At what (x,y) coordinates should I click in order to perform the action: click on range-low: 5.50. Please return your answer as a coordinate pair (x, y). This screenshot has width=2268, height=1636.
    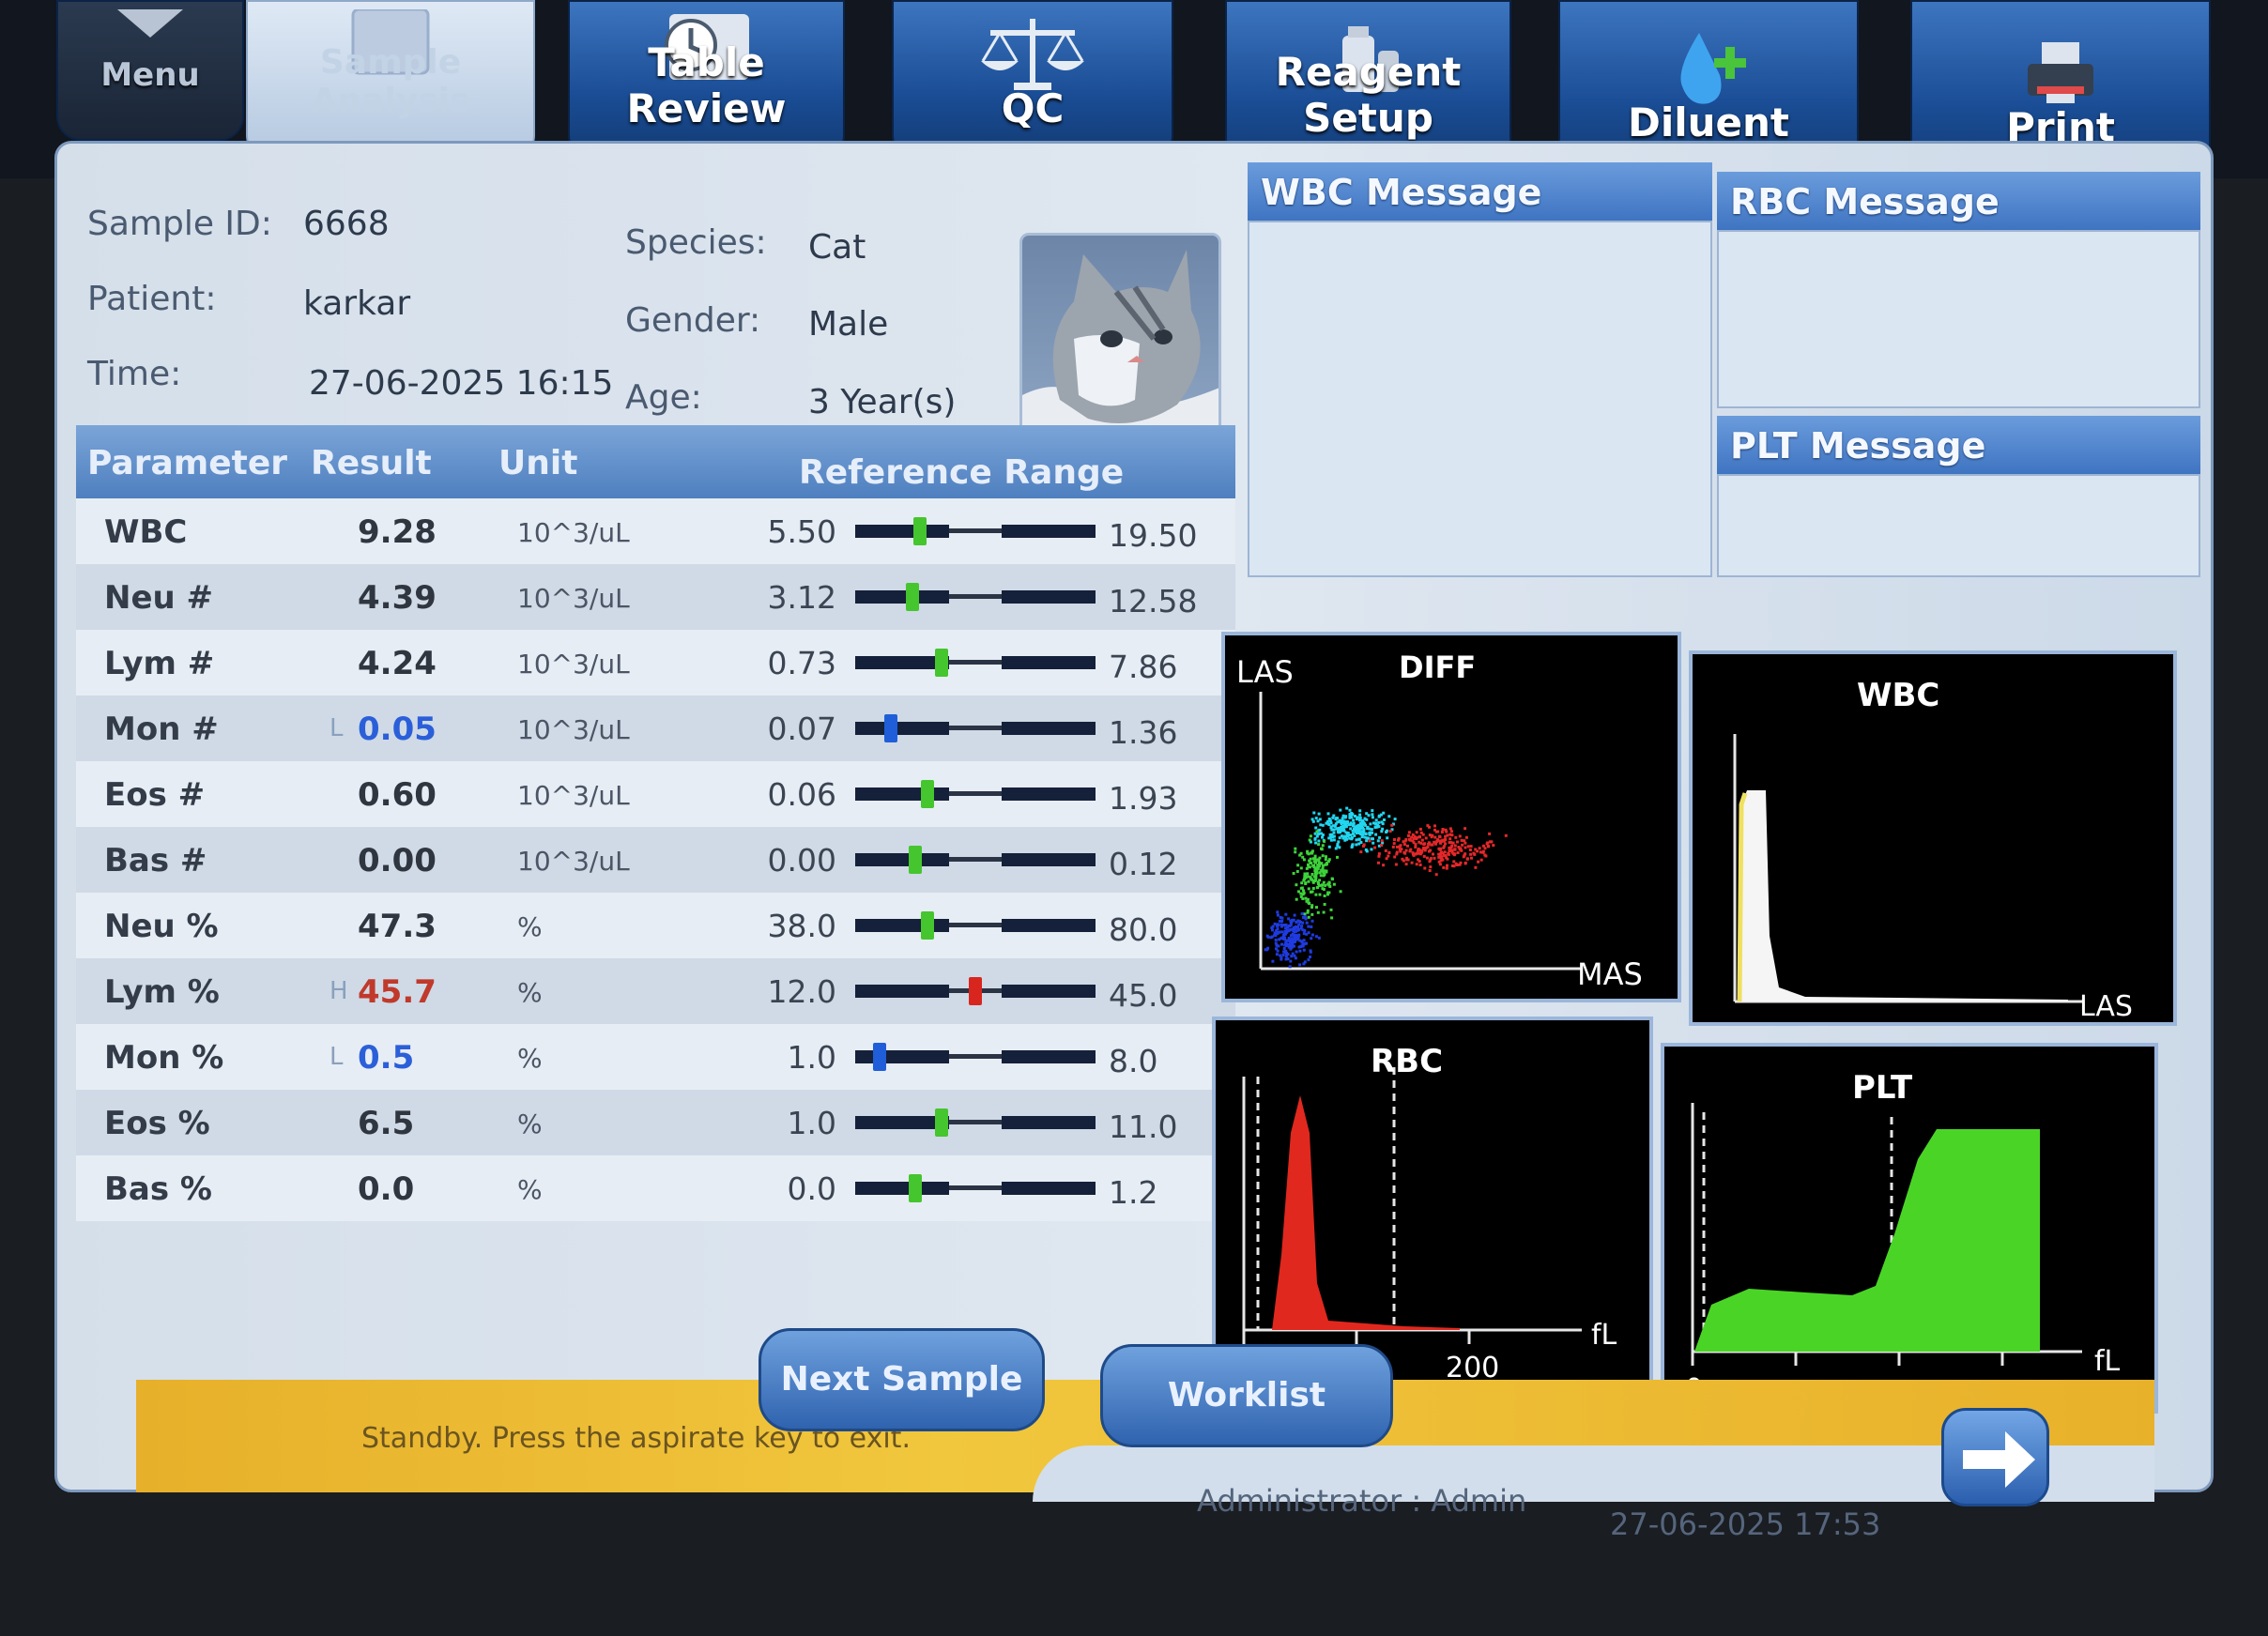
    Looking at the image, I should click on (801, 531).